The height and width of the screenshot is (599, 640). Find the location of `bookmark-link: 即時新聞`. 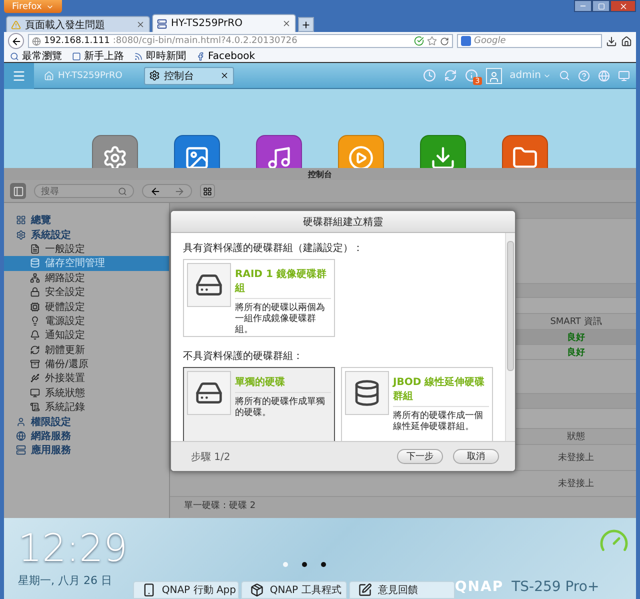

bookmark-link: 即時新聞 is located at coordinates (160, 56).